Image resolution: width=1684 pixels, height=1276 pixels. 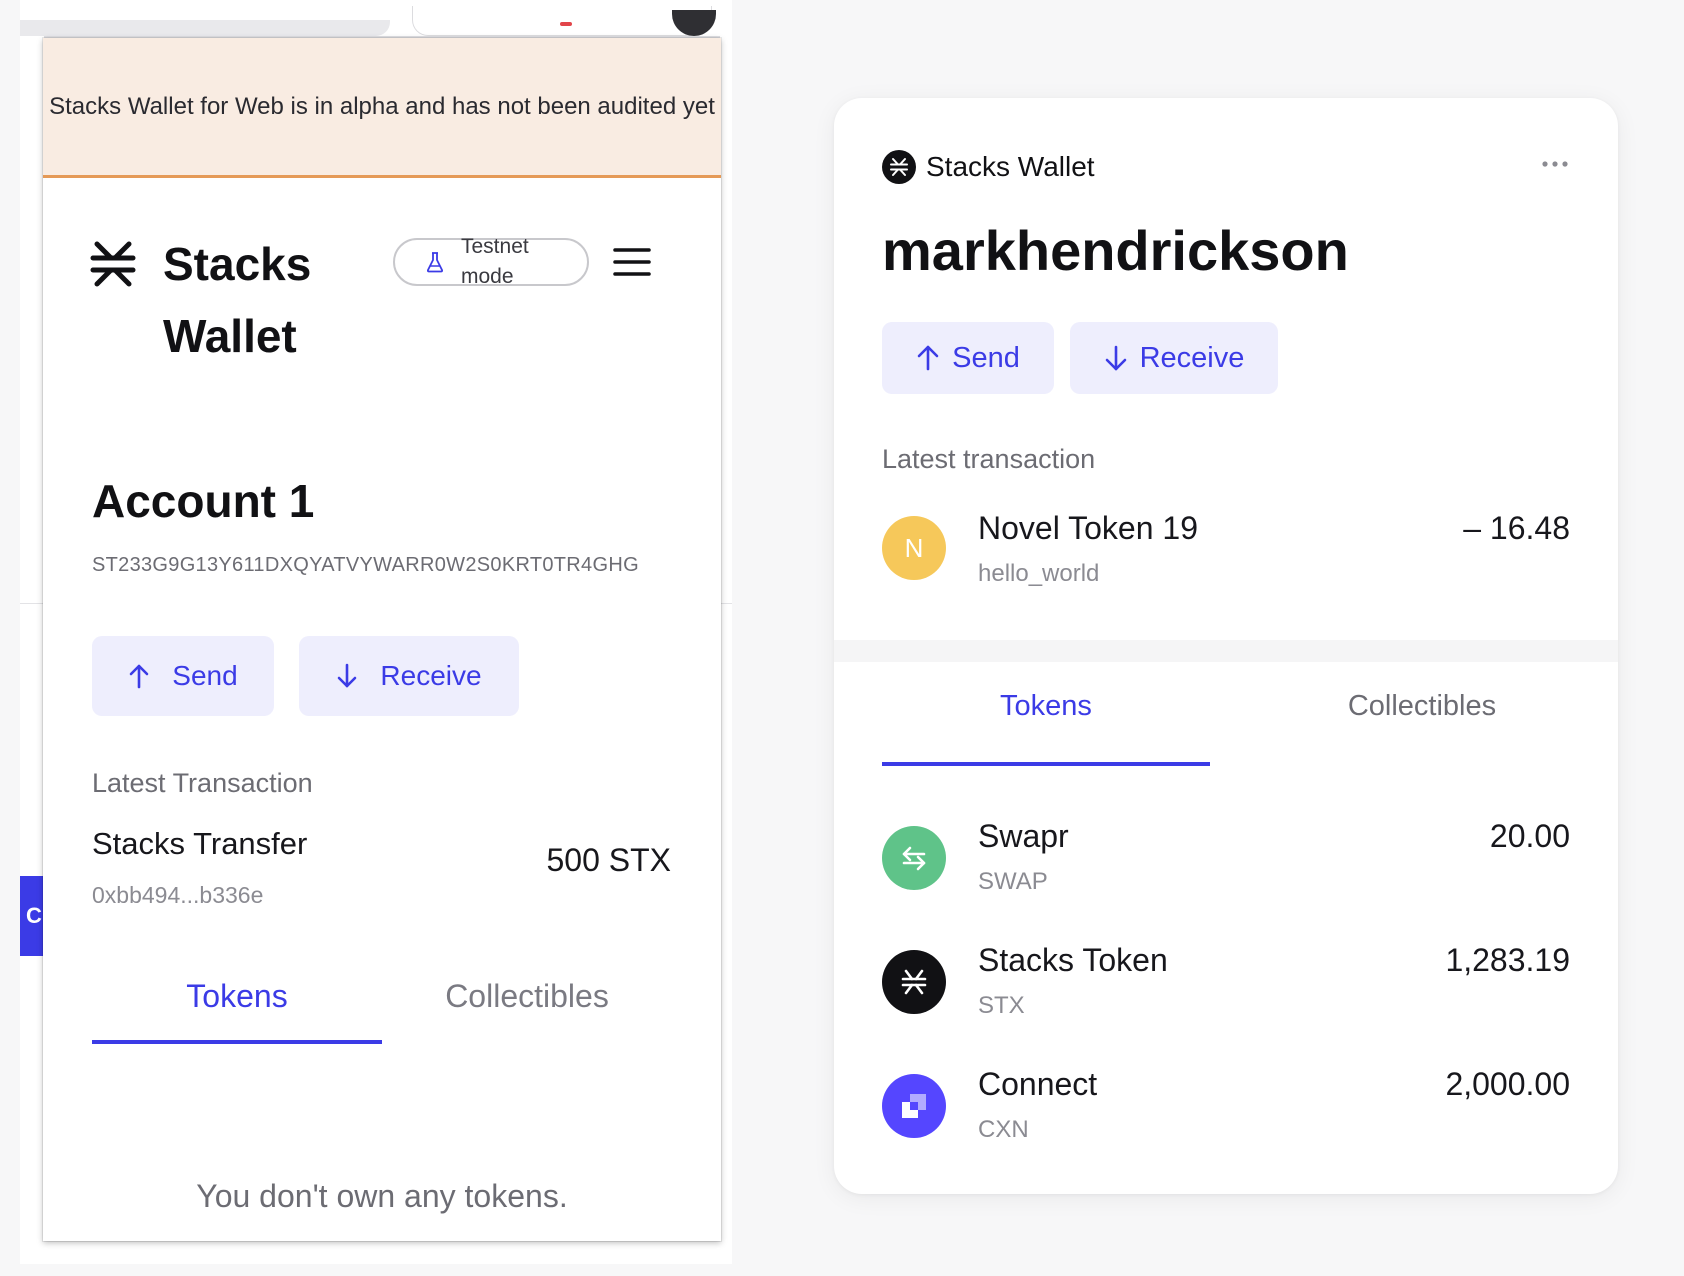 I want to click on stacks-icon, so click(x=914, y=982).